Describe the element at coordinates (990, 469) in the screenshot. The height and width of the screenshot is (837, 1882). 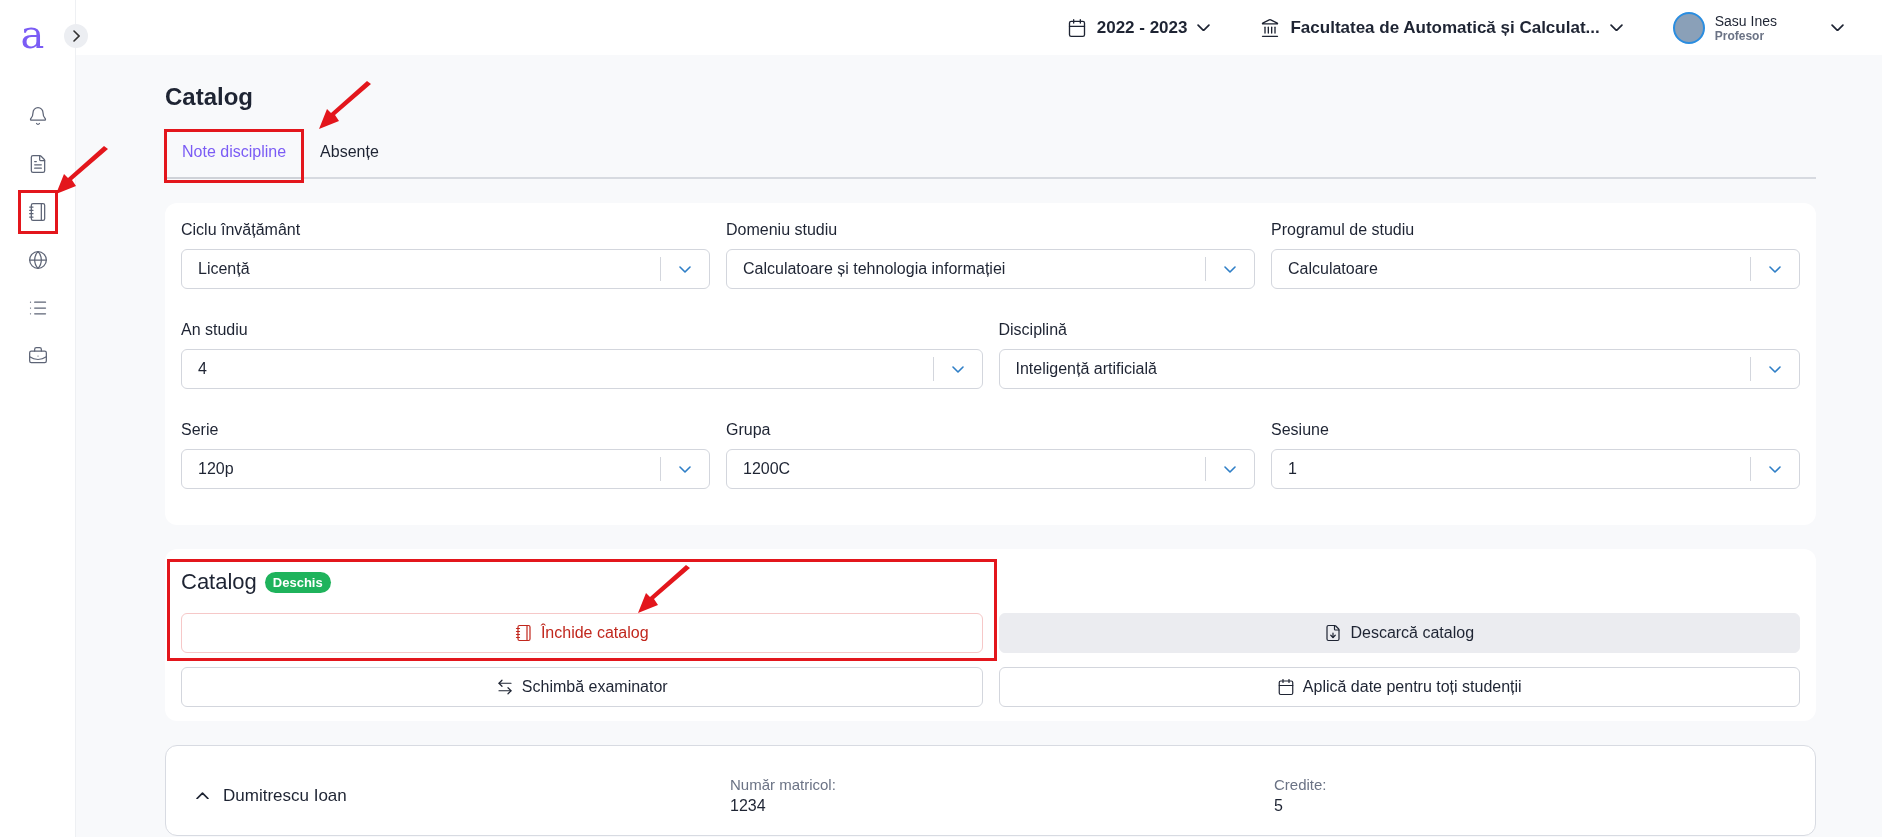
I see `select-field: 1200C` at that location.